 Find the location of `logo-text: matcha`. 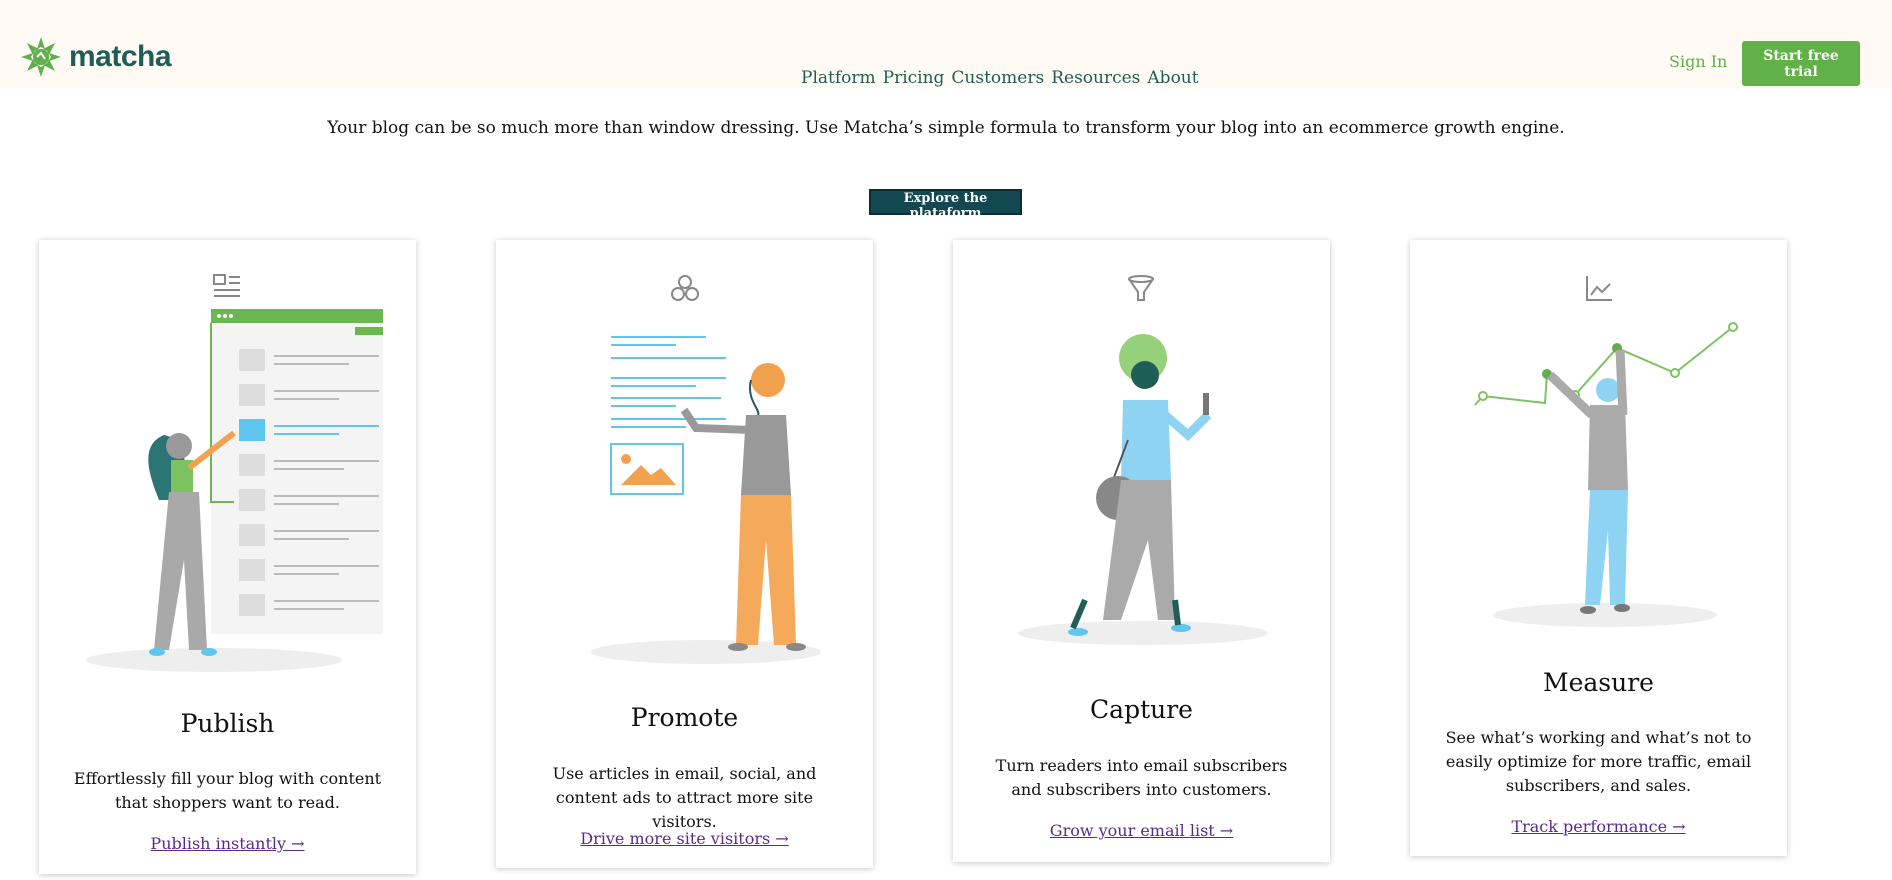

logo-text: matcha is located at coordinates (120, 56).